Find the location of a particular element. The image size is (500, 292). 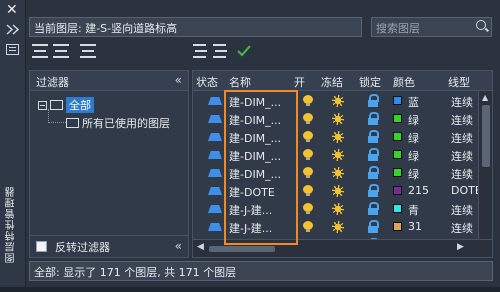

new-group-filter-icon is located at coordinates (61, 51).